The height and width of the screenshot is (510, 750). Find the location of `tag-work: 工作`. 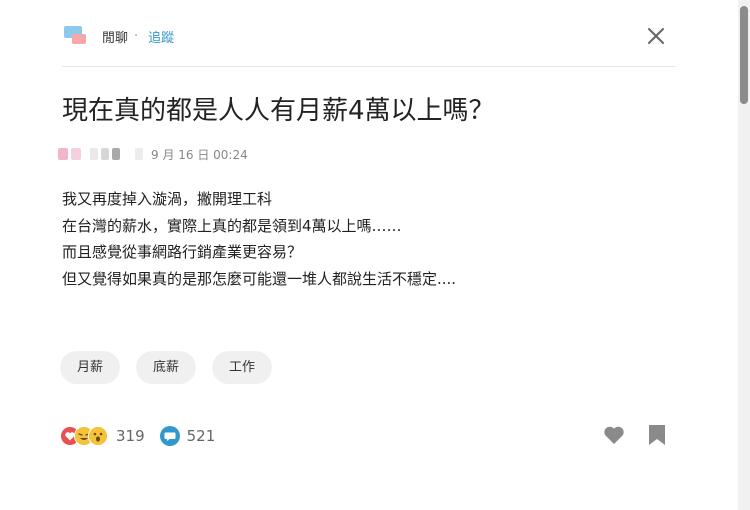

tag-work: 工作 is located at coordinates (242, 367).